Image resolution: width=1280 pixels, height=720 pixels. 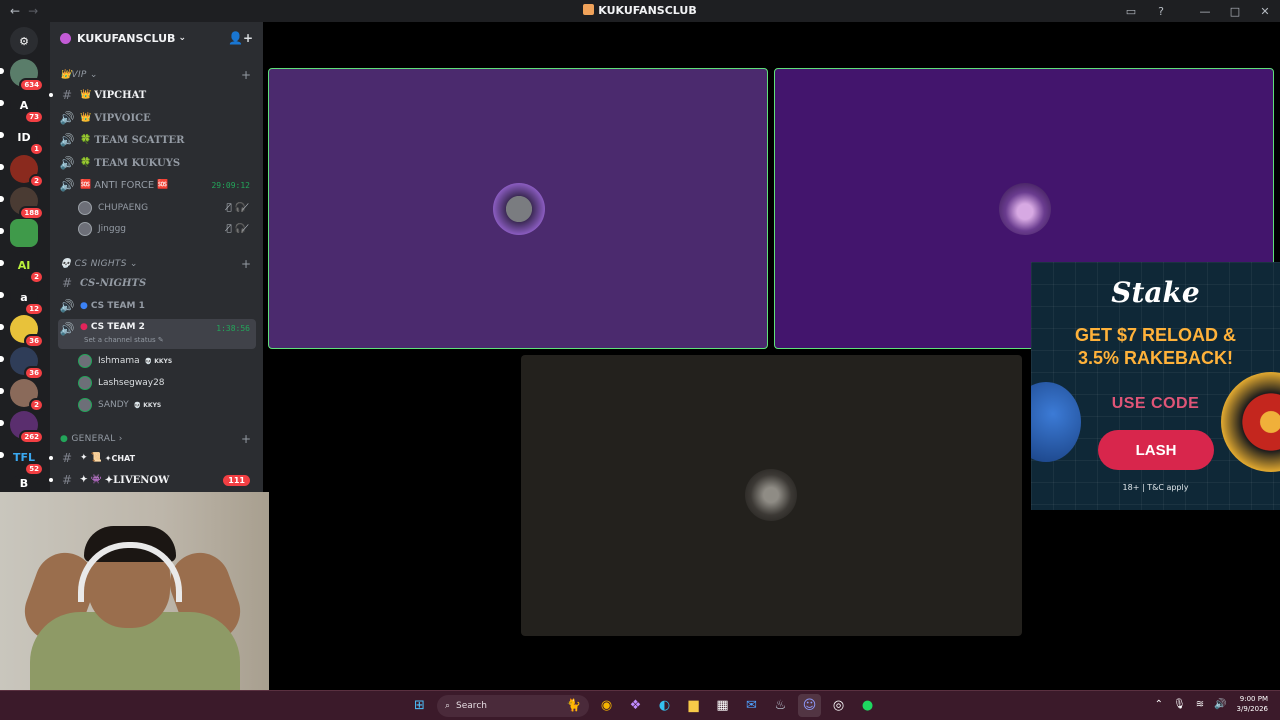 What do you see at coordinates (86, 118) in the screenshot?
I see `crown-icon: 👑` at bounding box center [86, 118].